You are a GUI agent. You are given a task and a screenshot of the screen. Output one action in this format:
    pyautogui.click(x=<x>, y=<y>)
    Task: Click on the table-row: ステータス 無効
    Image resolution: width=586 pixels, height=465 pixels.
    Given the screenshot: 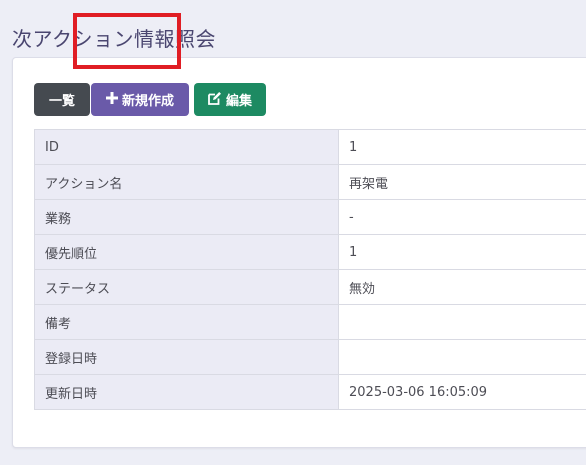 What is the action you would take?
    pyautogui.click(x=310, y=287)
    